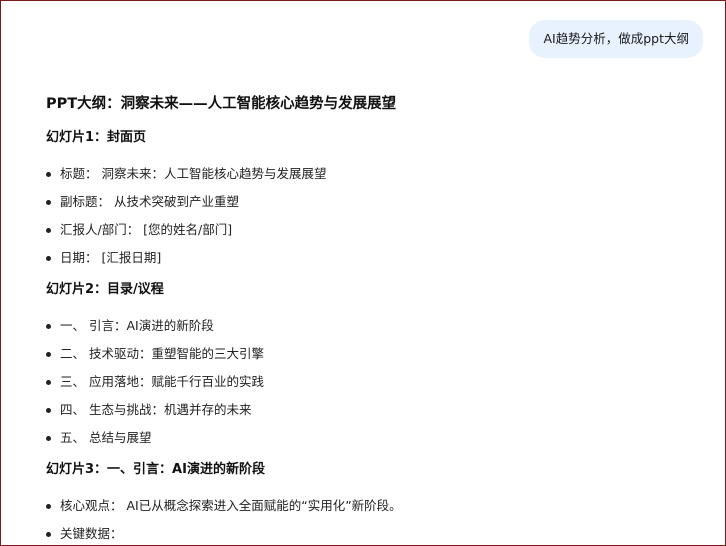 This screenshot has width=726, height=546. Describe the element at coordinates (155, 469) in the screenshot. I see `slide-3-heading: 幻灯片3：一、引言：AI演进的新阶段` at that location.